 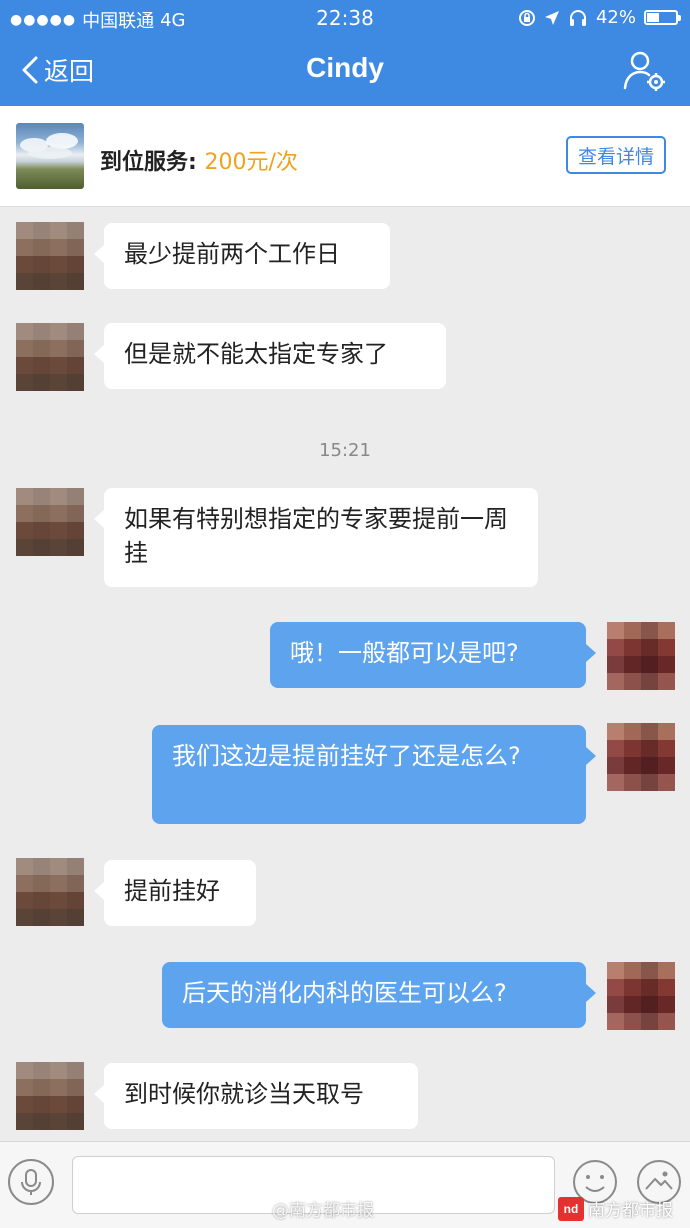 I want to click on nav-bar: 返回 Cindy, so click(x=345, y=71).